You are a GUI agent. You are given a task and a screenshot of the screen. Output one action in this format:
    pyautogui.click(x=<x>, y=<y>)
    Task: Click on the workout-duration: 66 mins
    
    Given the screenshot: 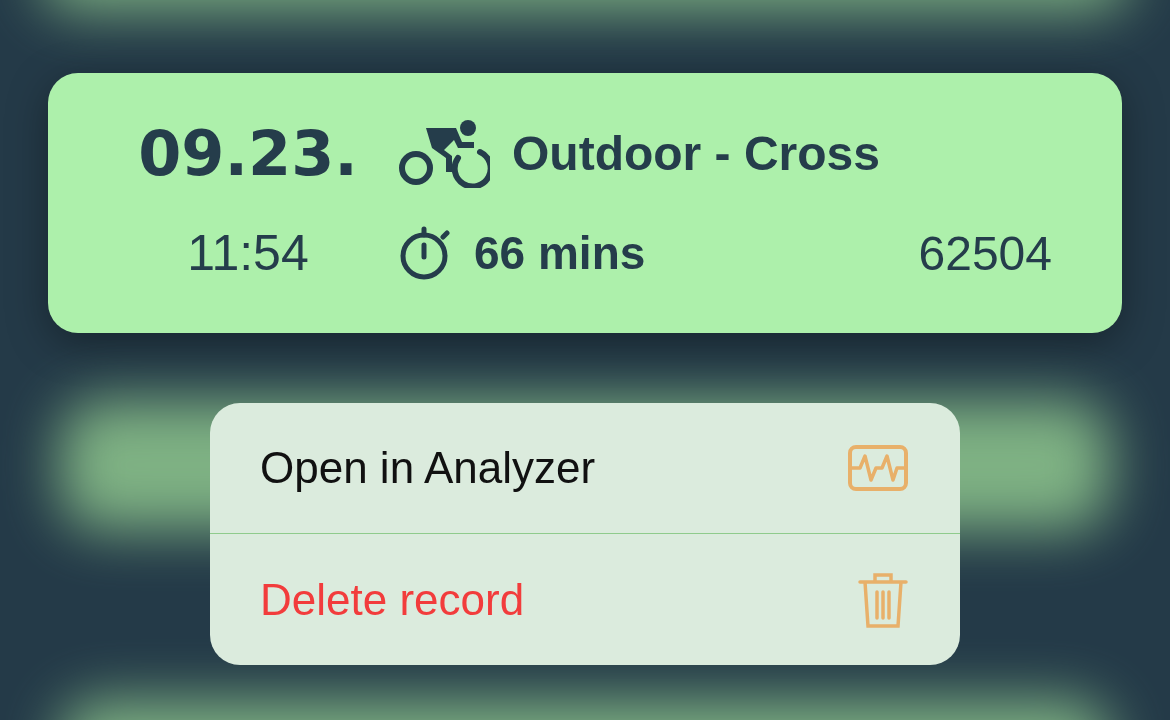 What is the action you would take?
    pyautogui.click(x=560, y=253)
    